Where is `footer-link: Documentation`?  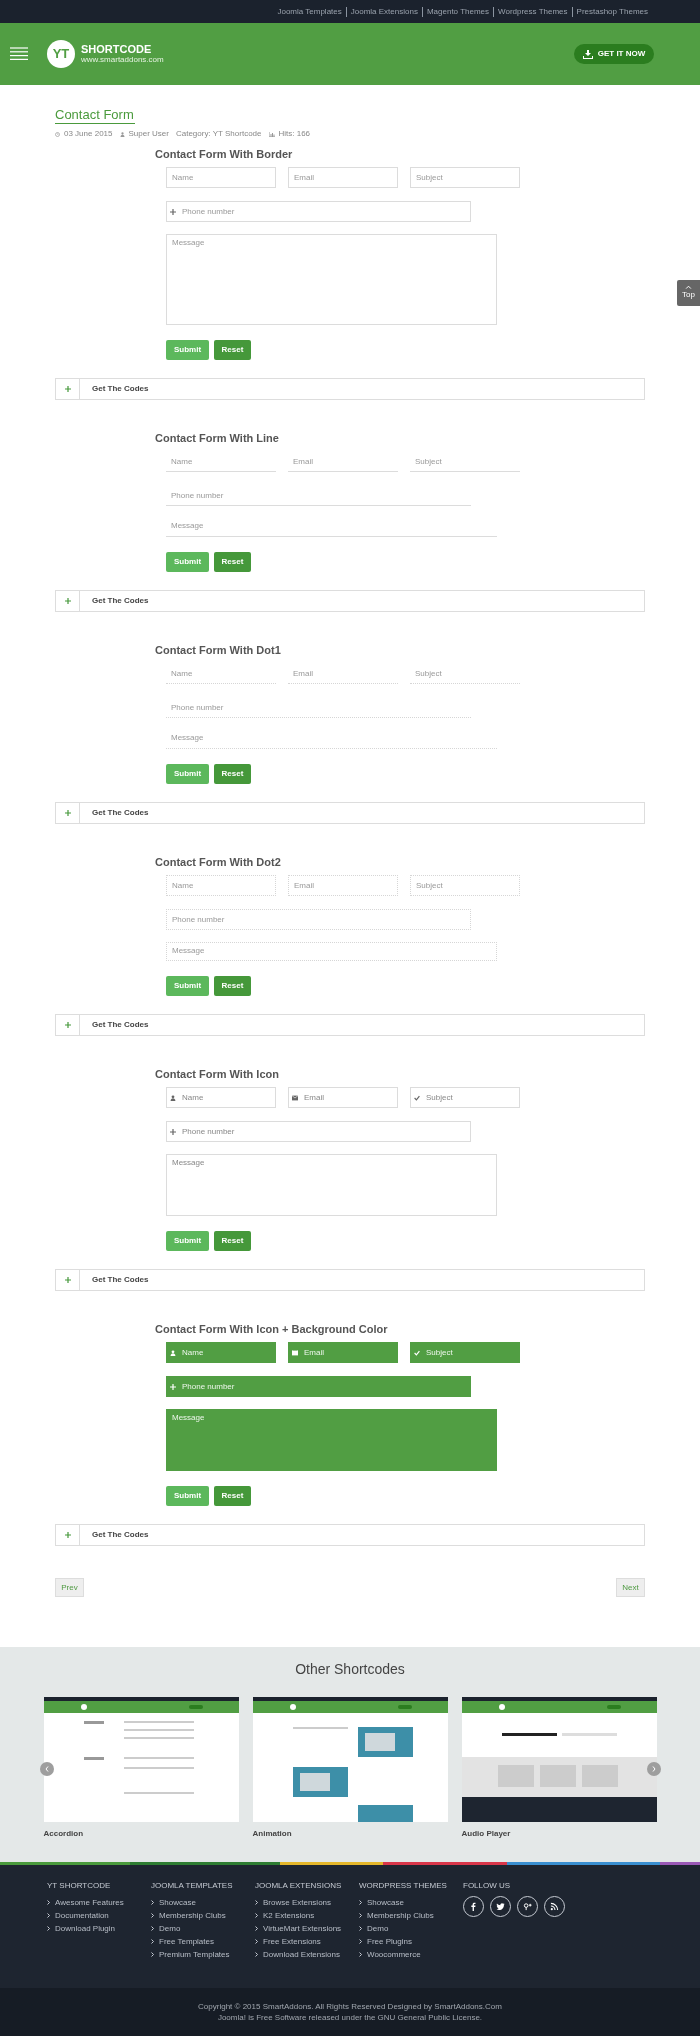
footer-link: Documentation is located at coordinates (82, 1915).